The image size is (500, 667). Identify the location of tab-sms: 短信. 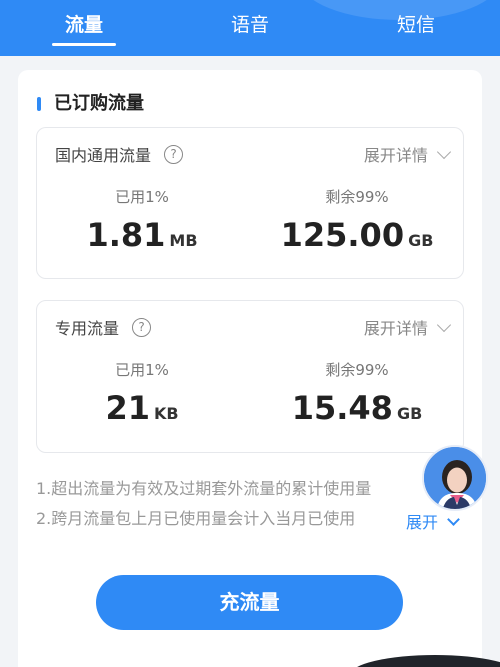
(416, 25).